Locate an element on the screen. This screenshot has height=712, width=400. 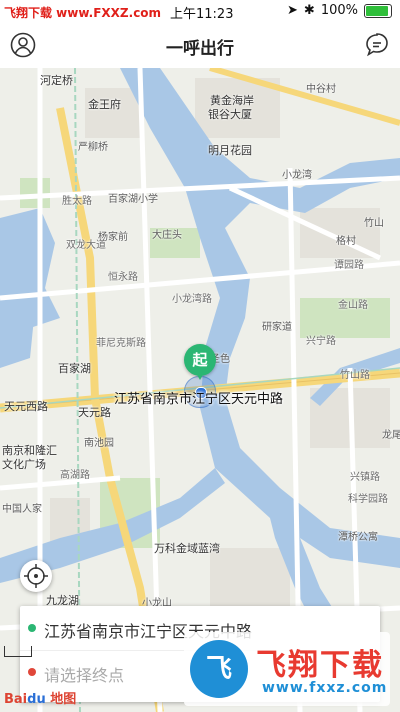
battery-icon is located at coordinates (378, 10).